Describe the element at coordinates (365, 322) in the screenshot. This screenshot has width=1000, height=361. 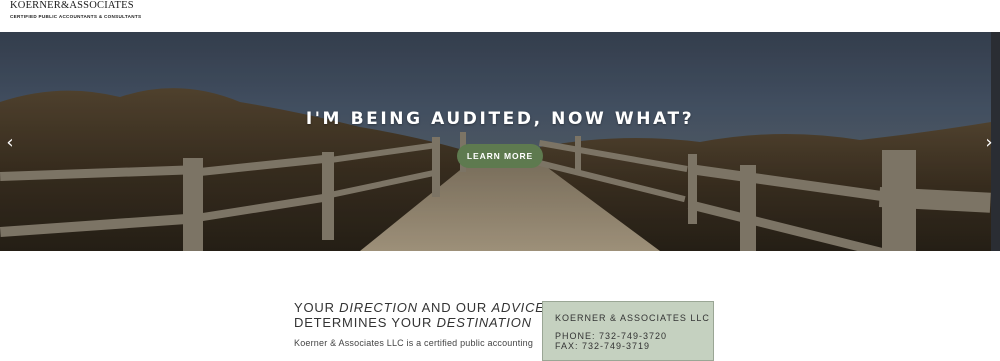
I see `tagline-text: DETERMINES YOUR` at that location.